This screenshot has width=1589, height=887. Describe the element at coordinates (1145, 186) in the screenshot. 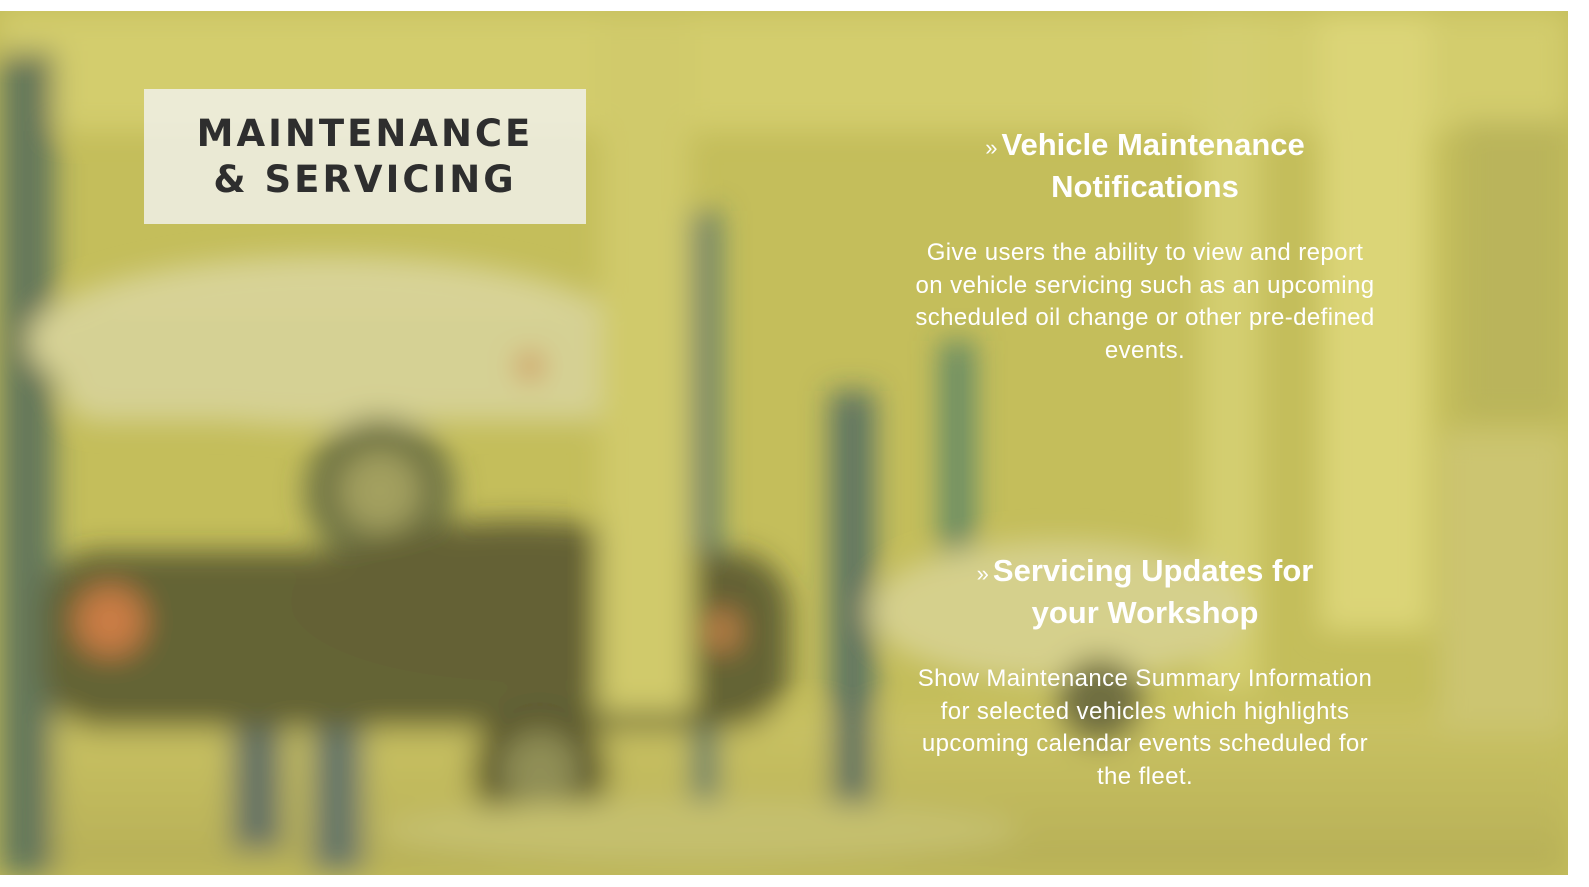

I see `feature-title-line-2: Notifications` at that location.